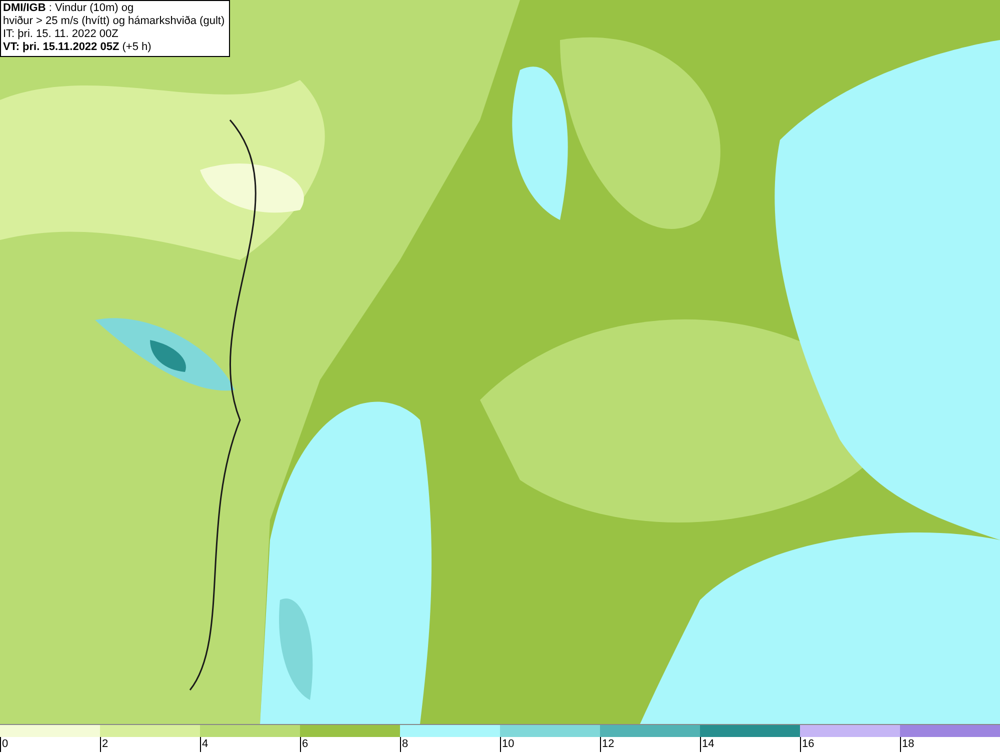  Describe the element at coordinates (204, 744) in the screenshot. I see `legend-label: 4` at that location.